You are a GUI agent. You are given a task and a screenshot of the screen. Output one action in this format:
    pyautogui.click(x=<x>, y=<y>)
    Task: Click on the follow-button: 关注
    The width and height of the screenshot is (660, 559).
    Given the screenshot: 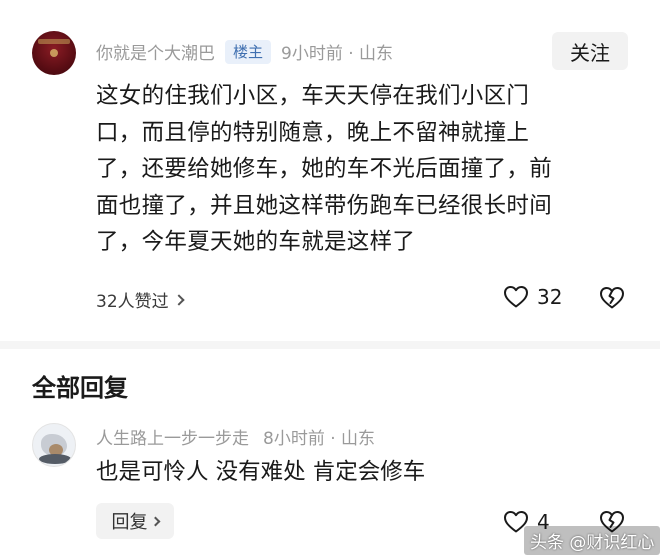 What is the action you would take?
    pyautogui.click(x=590, y=51)
    